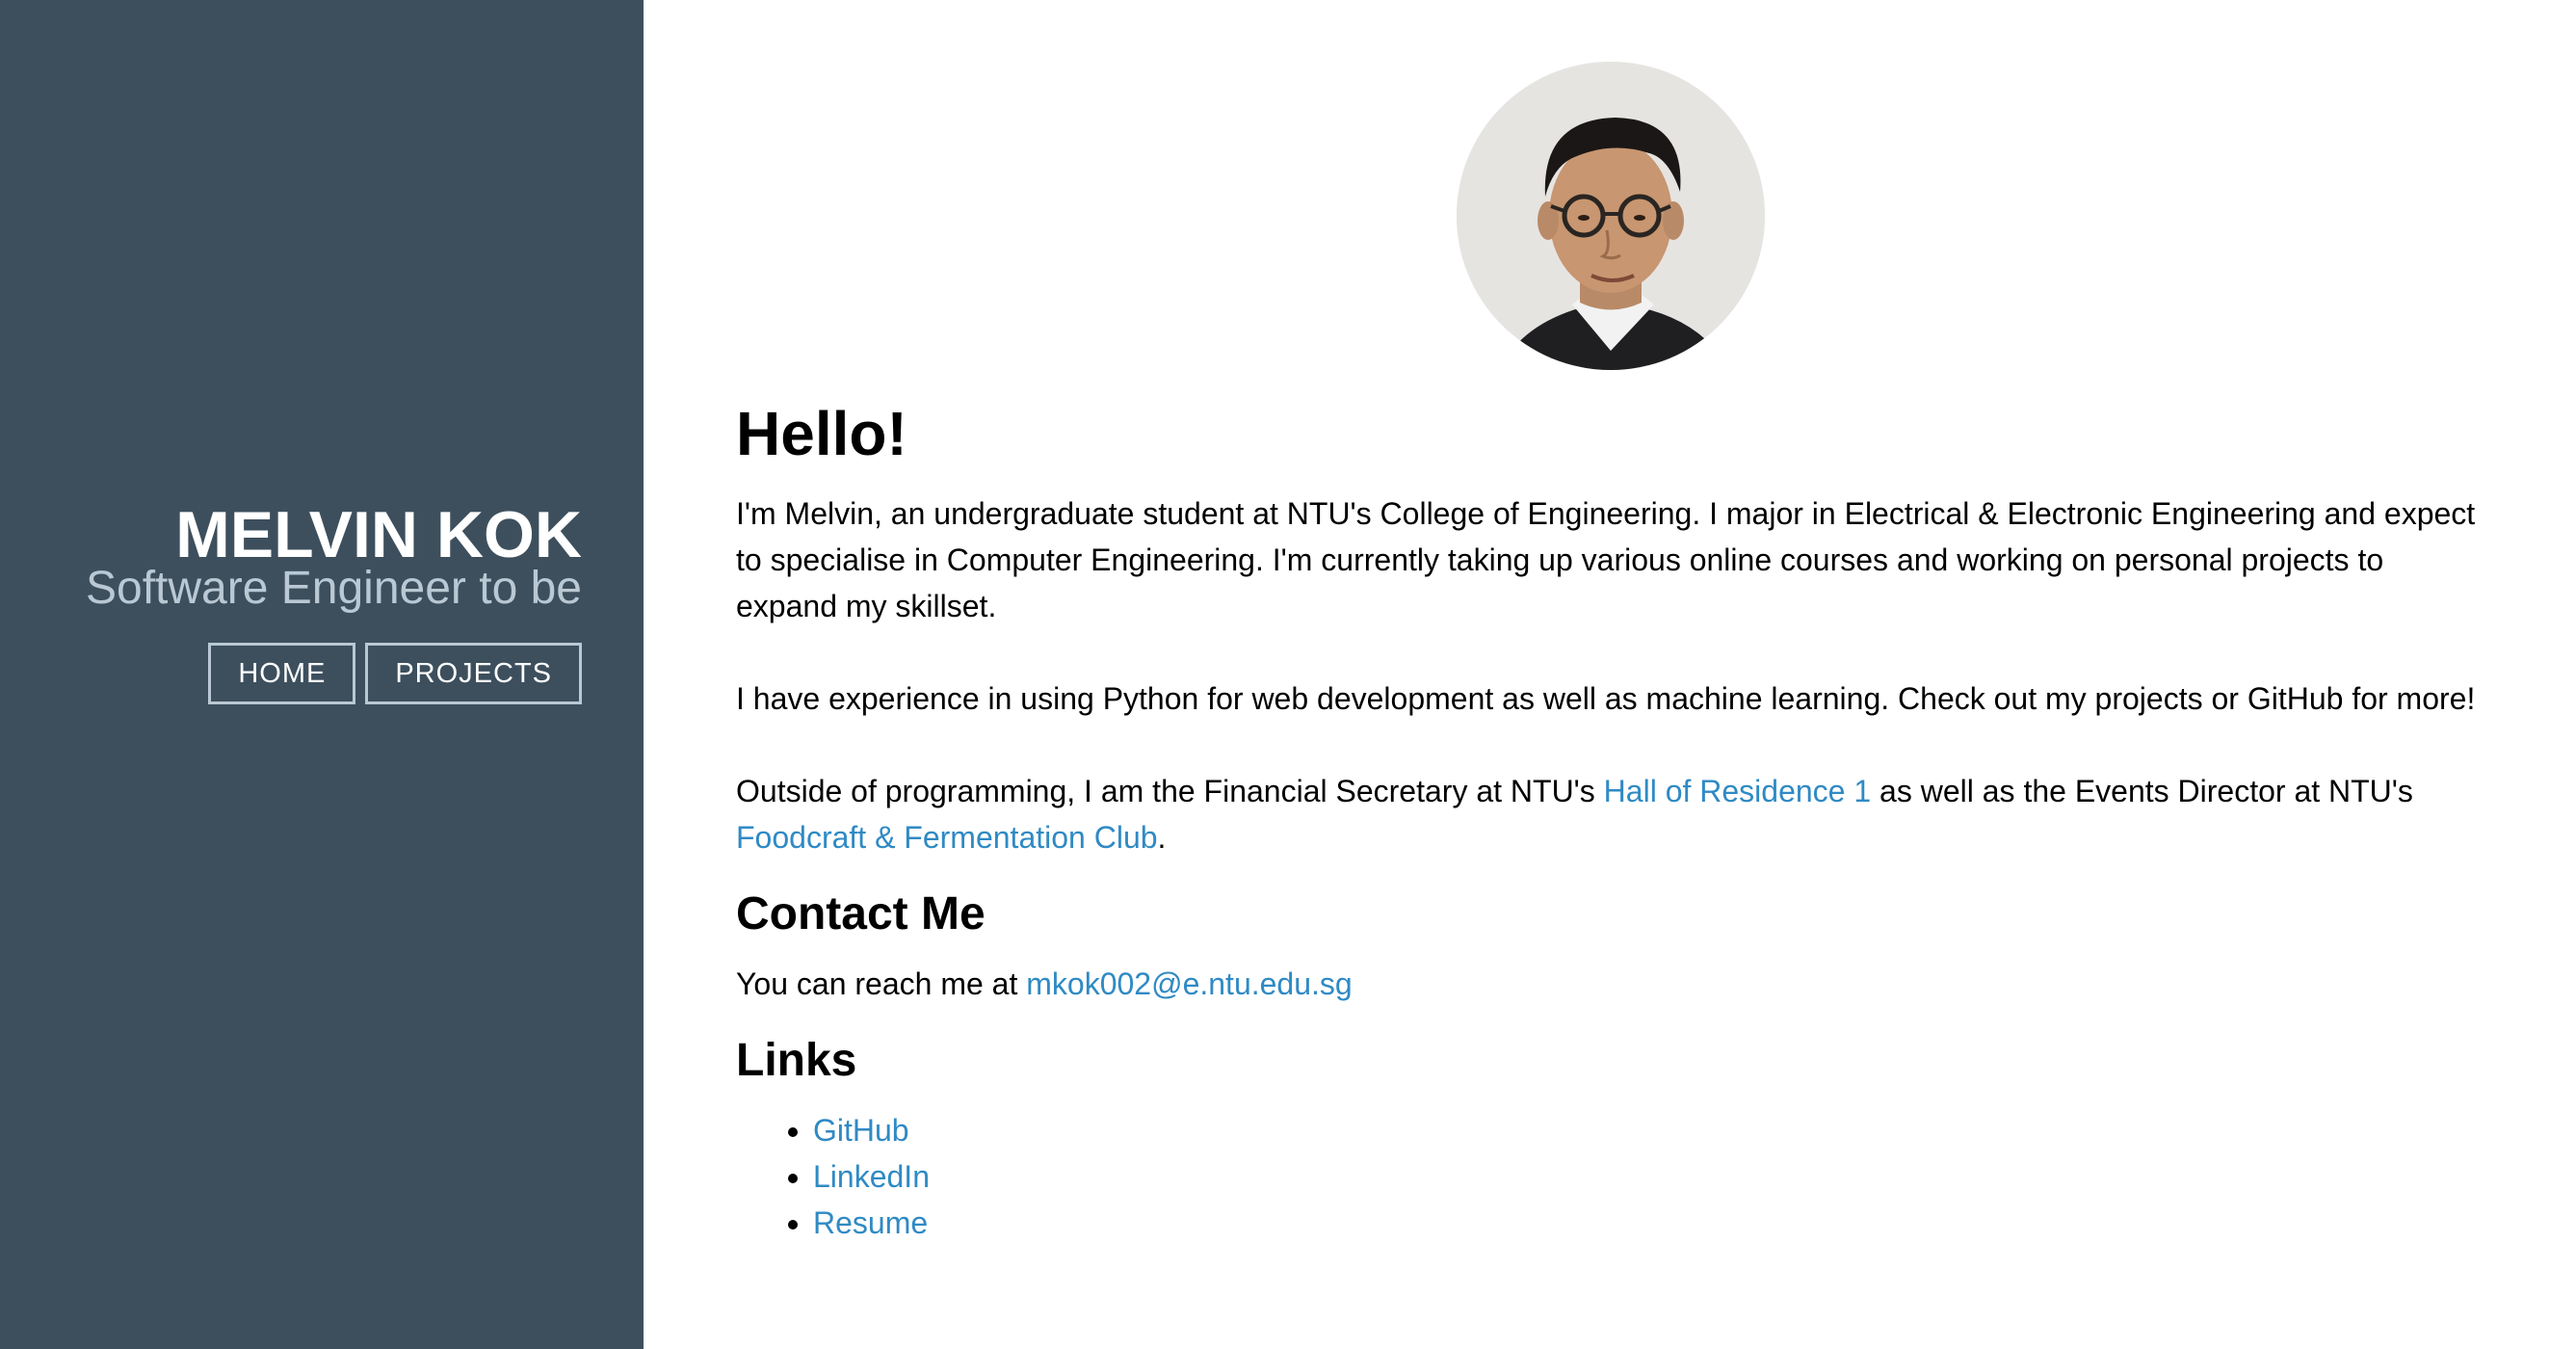 This screenshot has height=1349, width=2576. I want to click on linkedin-link: LinkedIn, so click(872, 1176).